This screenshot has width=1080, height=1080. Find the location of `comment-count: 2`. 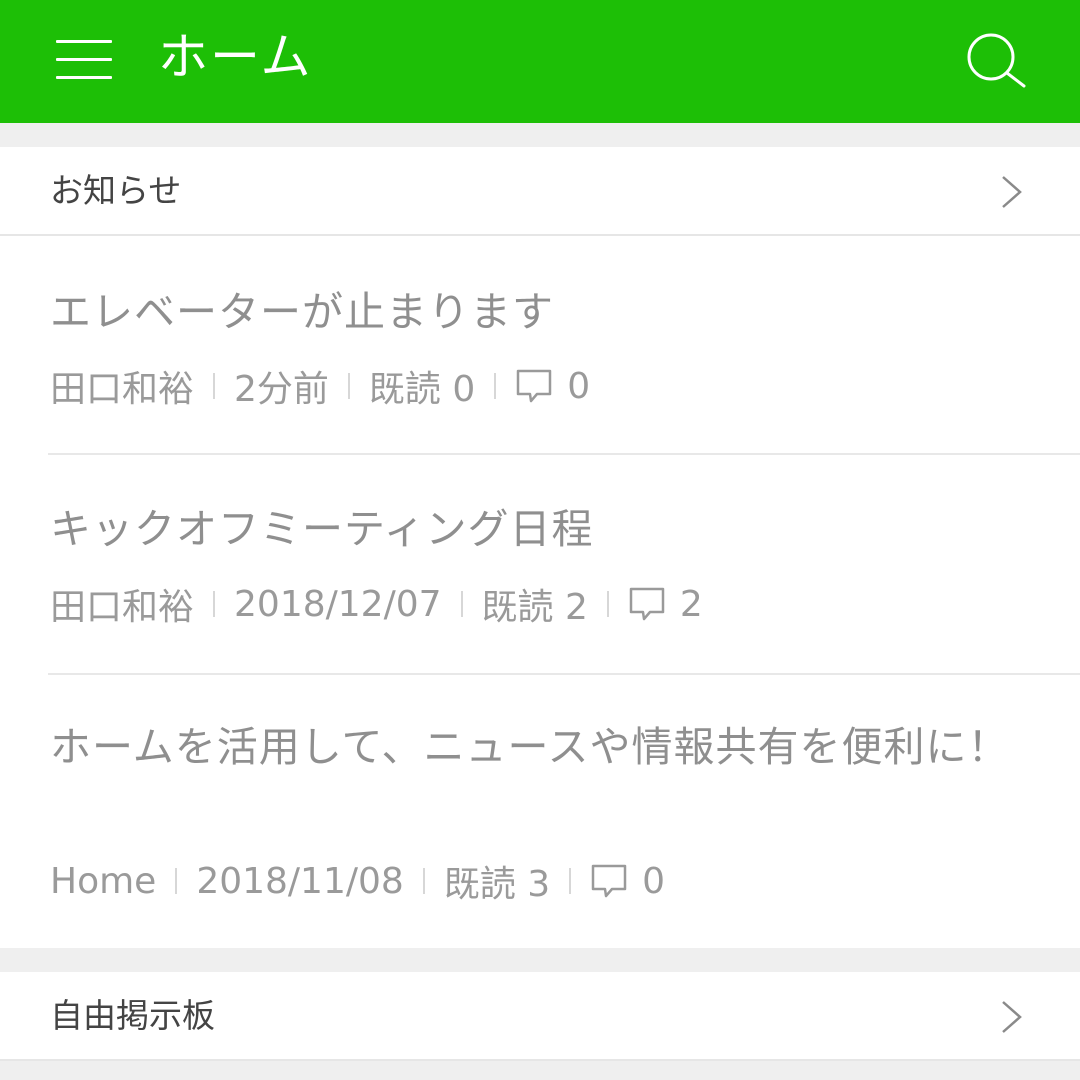

comment-count: 2 is located at coordinates (691, 604).